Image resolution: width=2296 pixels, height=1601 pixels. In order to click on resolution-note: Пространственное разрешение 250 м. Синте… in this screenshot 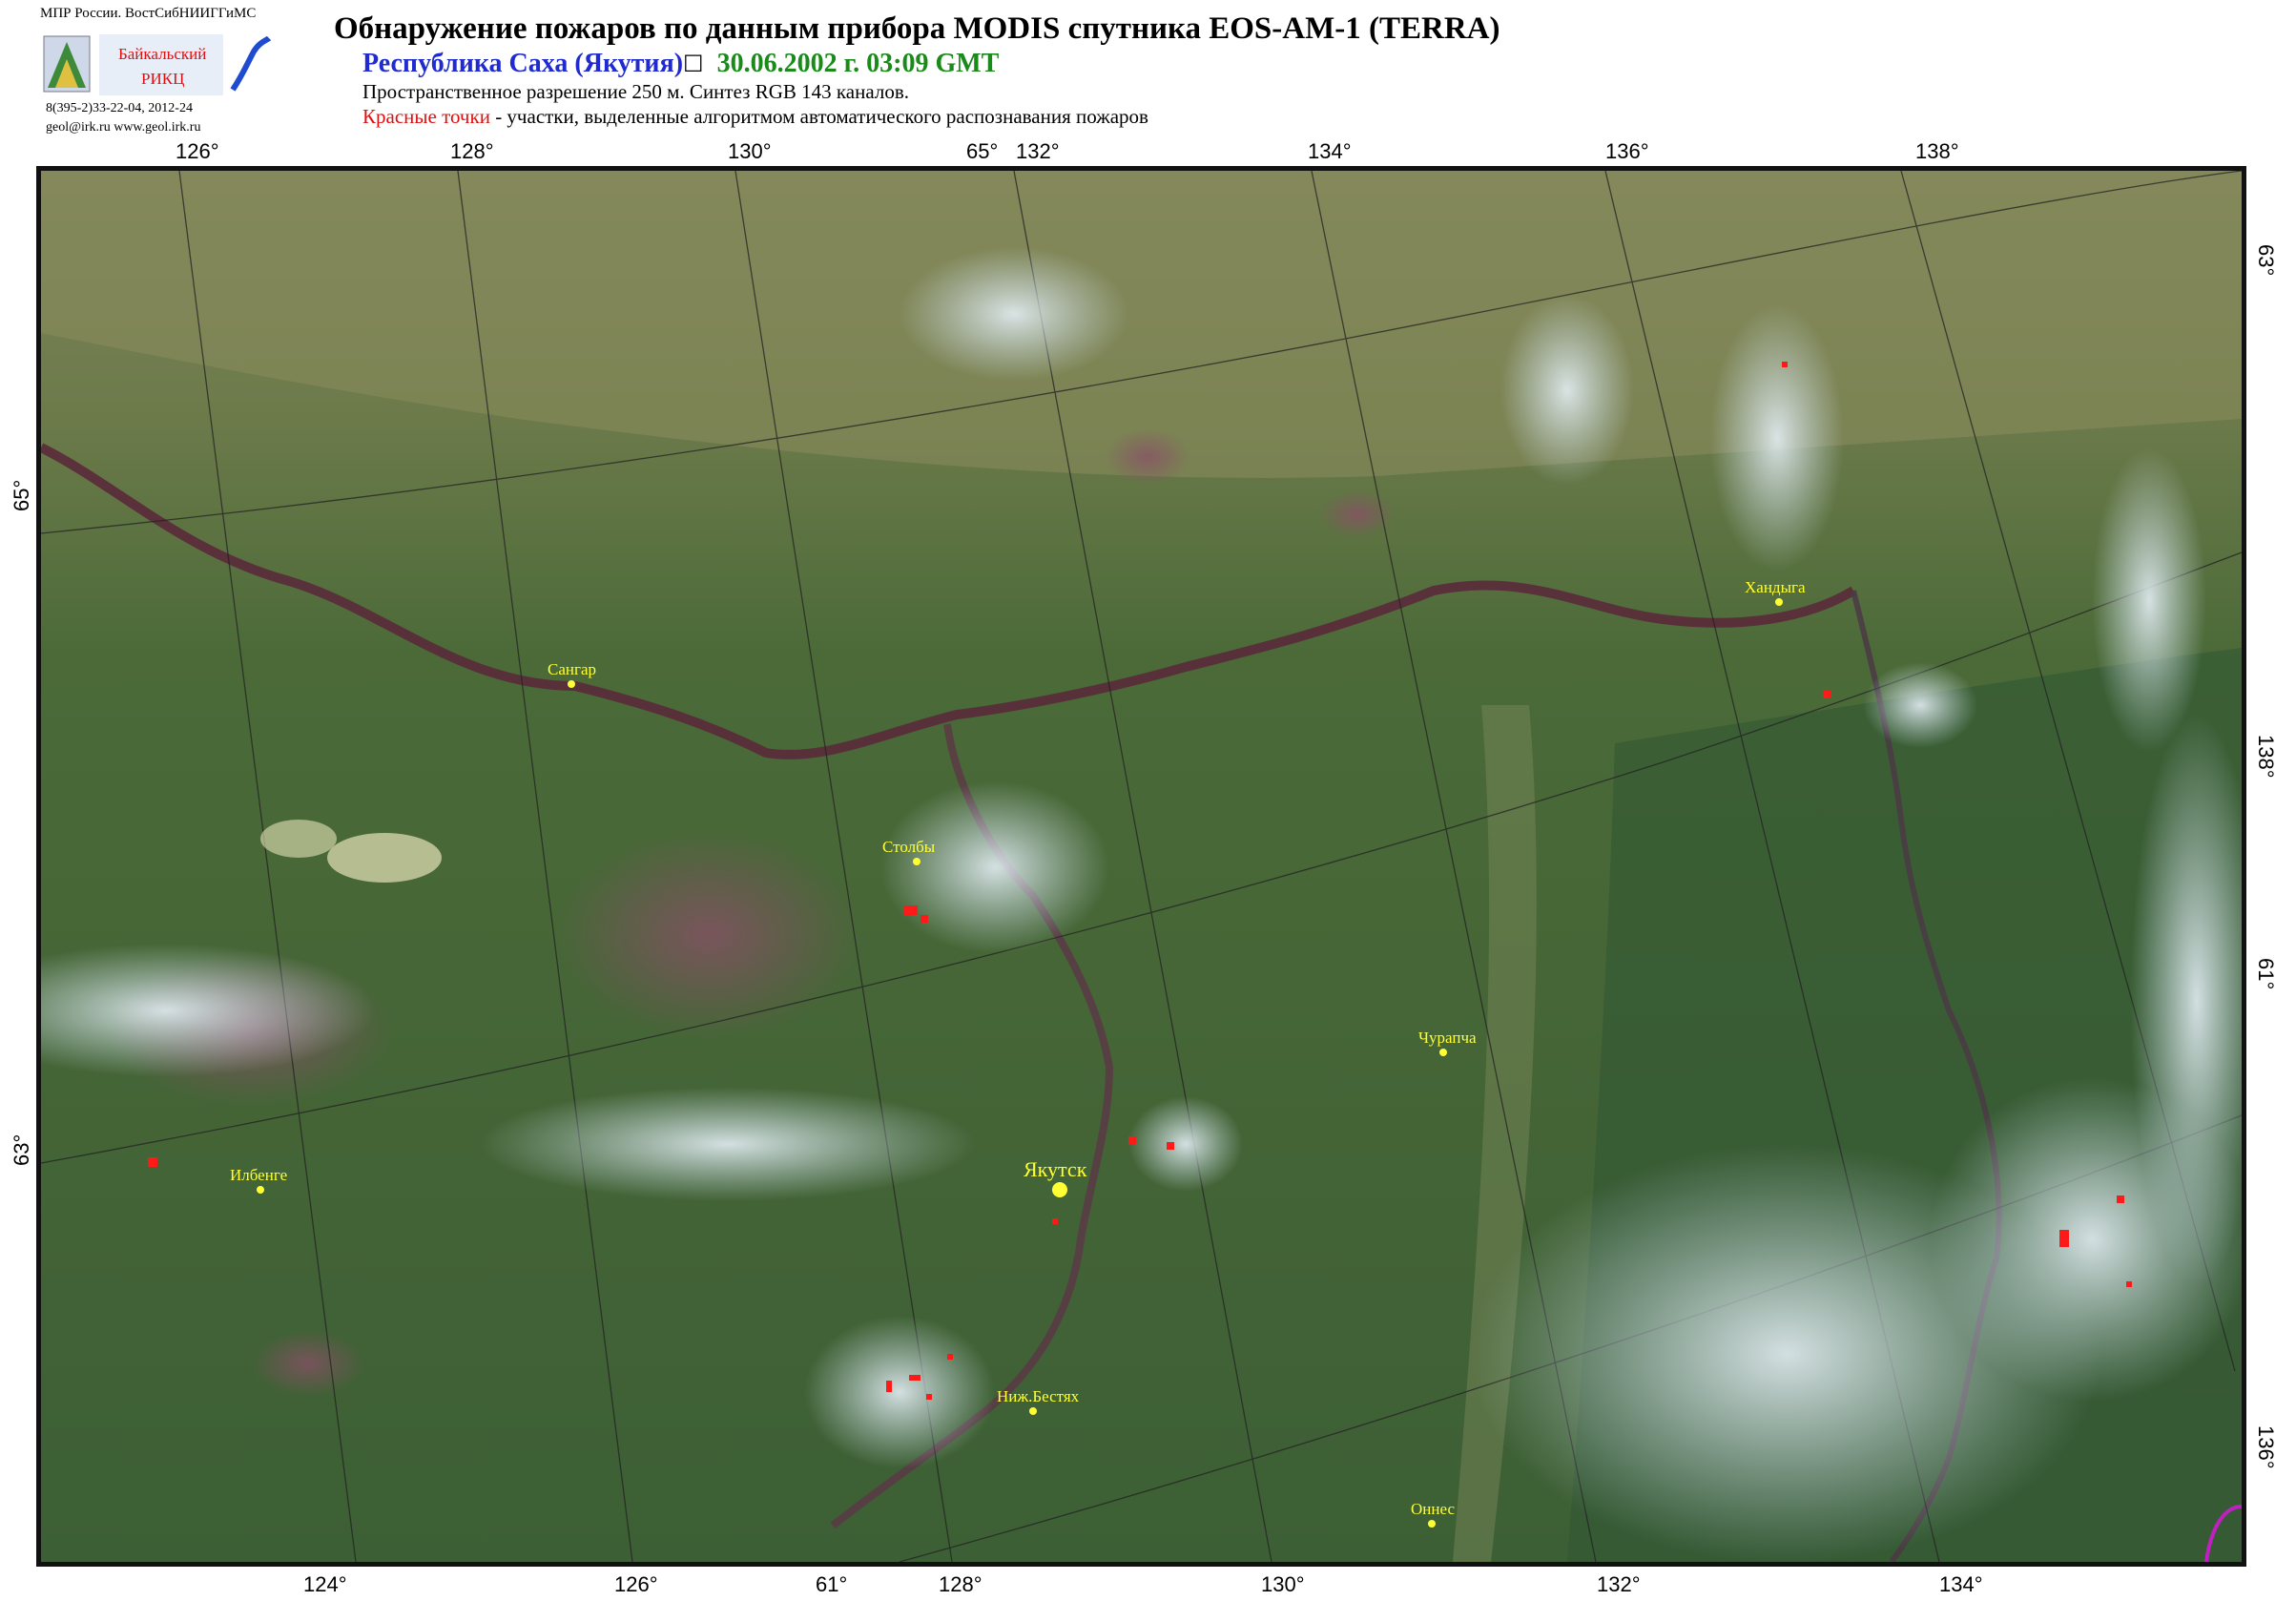, I will do `click(635, 92)`.